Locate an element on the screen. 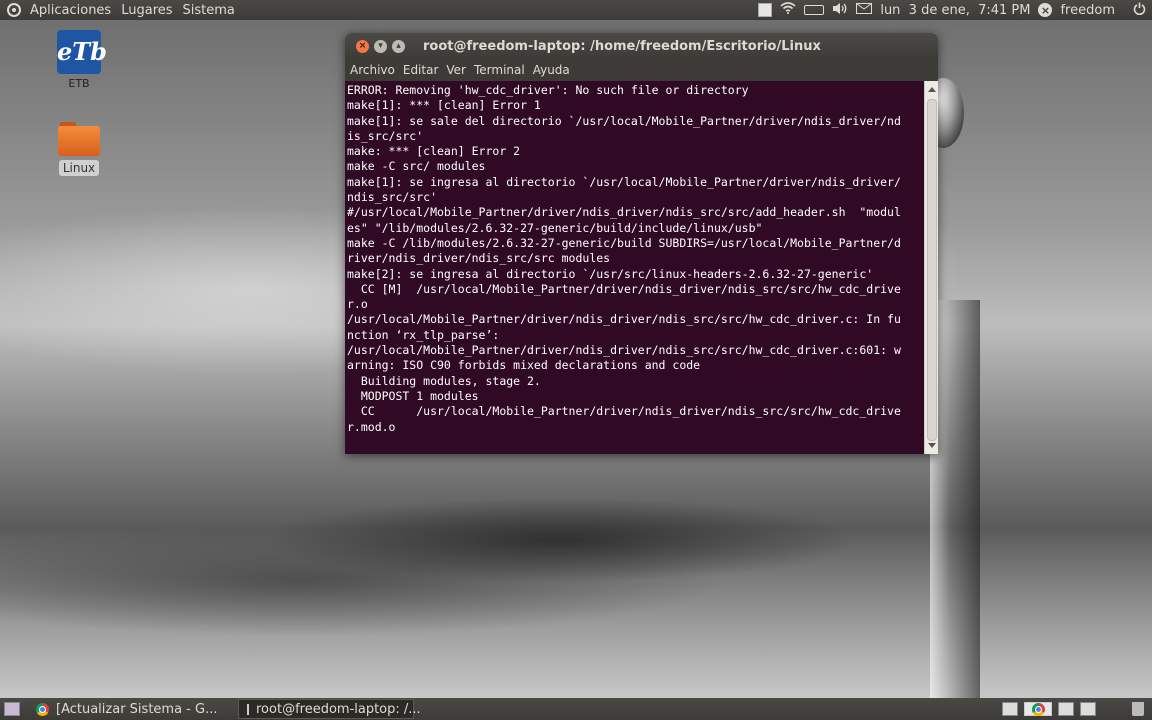  desktop-icon-etb: eTb ETB is located at coordinates (79, 60).